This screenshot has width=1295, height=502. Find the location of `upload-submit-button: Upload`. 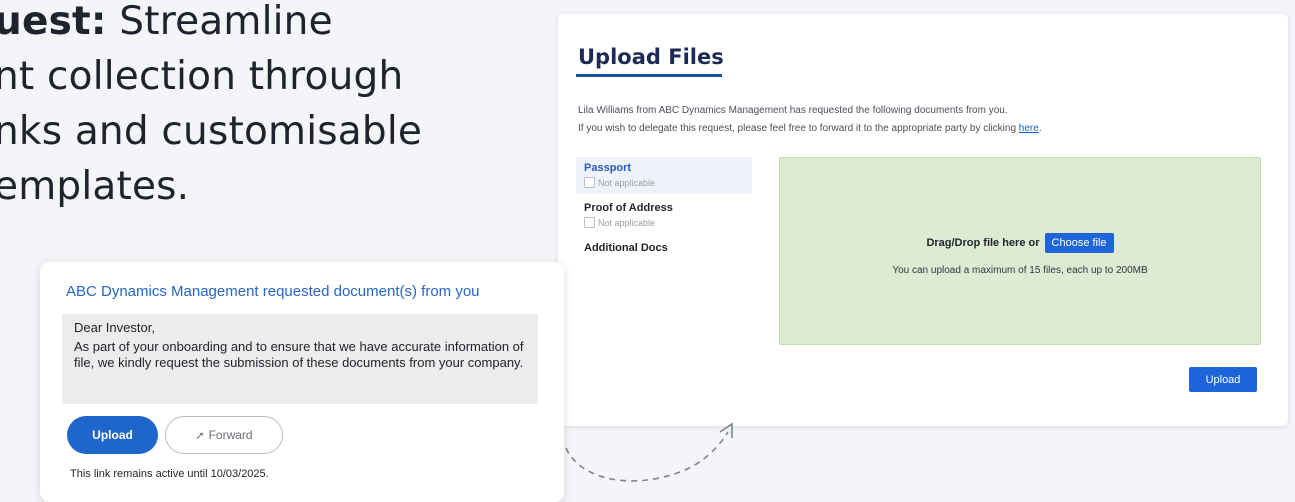

upload-submit-button: Upload is located at coordinates (1223, 379).